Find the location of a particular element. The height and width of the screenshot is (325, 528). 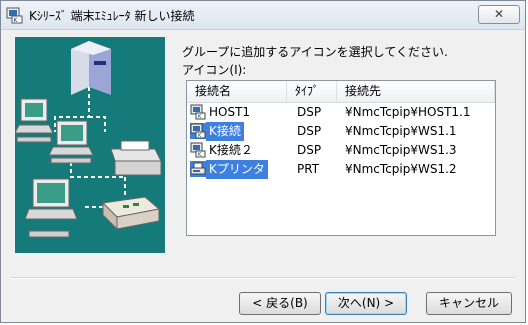

row-target: ¥NmcTcpip¥HOST1.1 is located at coordinates (408, 112).